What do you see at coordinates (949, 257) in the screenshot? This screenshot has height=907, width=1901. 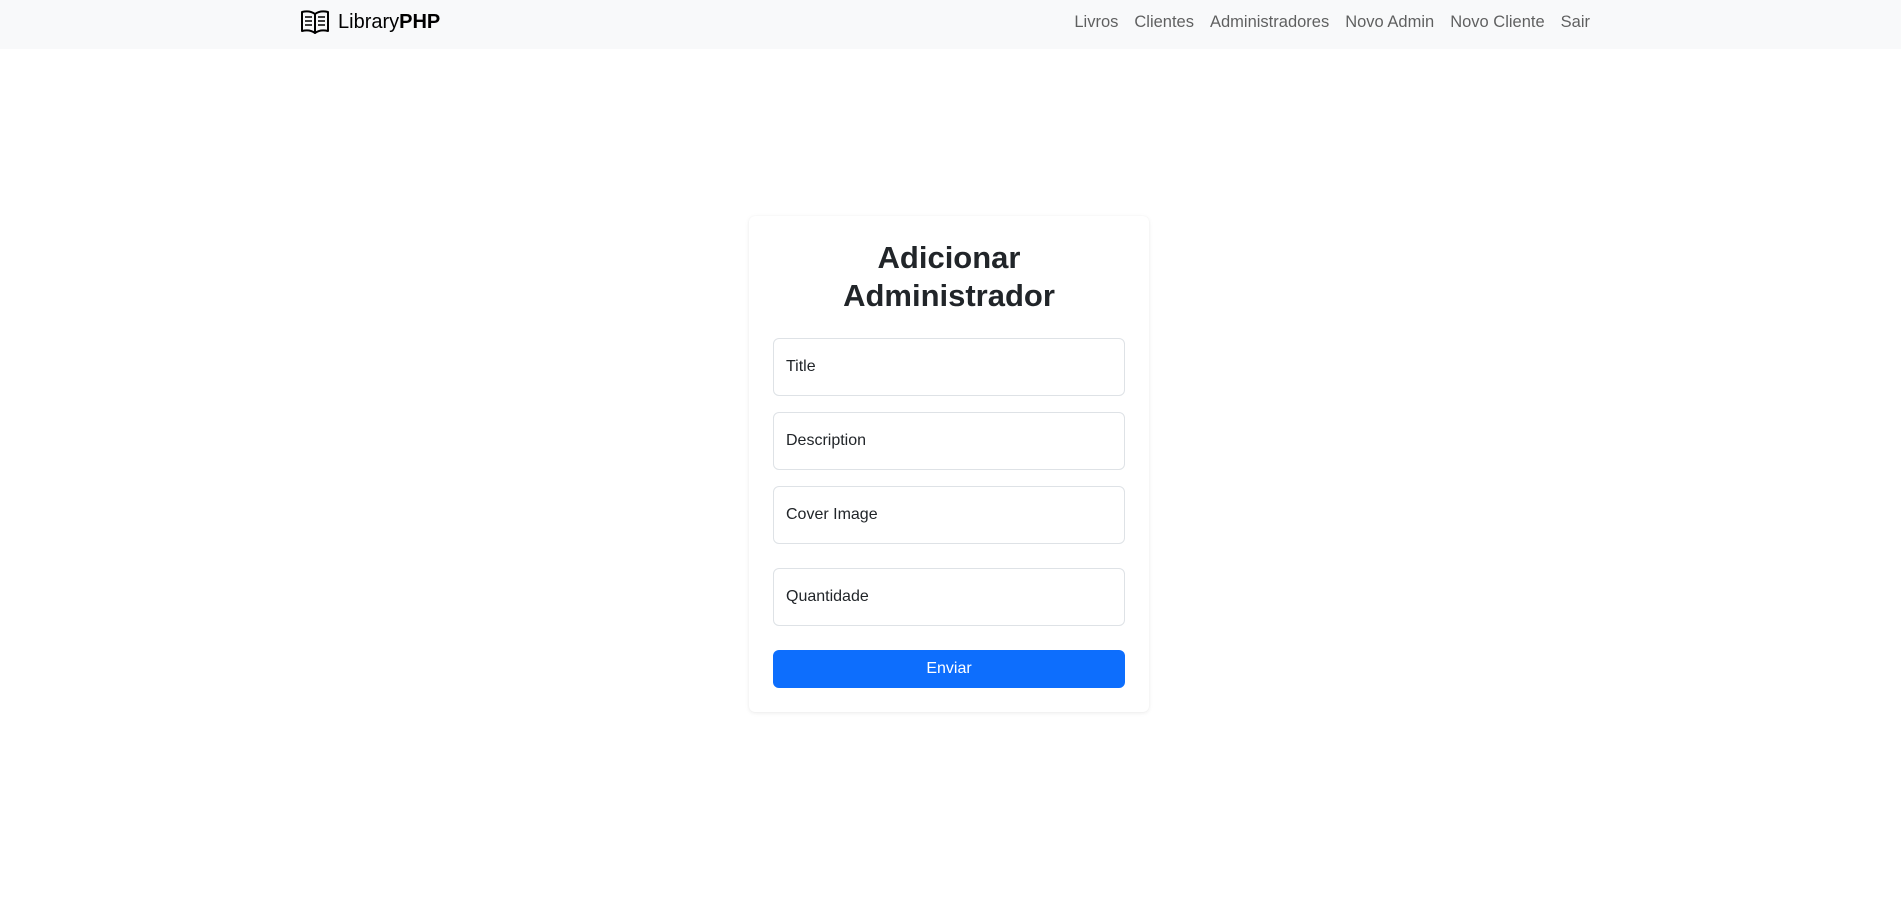 I see `form-title-line1: Adicionar` at bounding box center [949, 257].